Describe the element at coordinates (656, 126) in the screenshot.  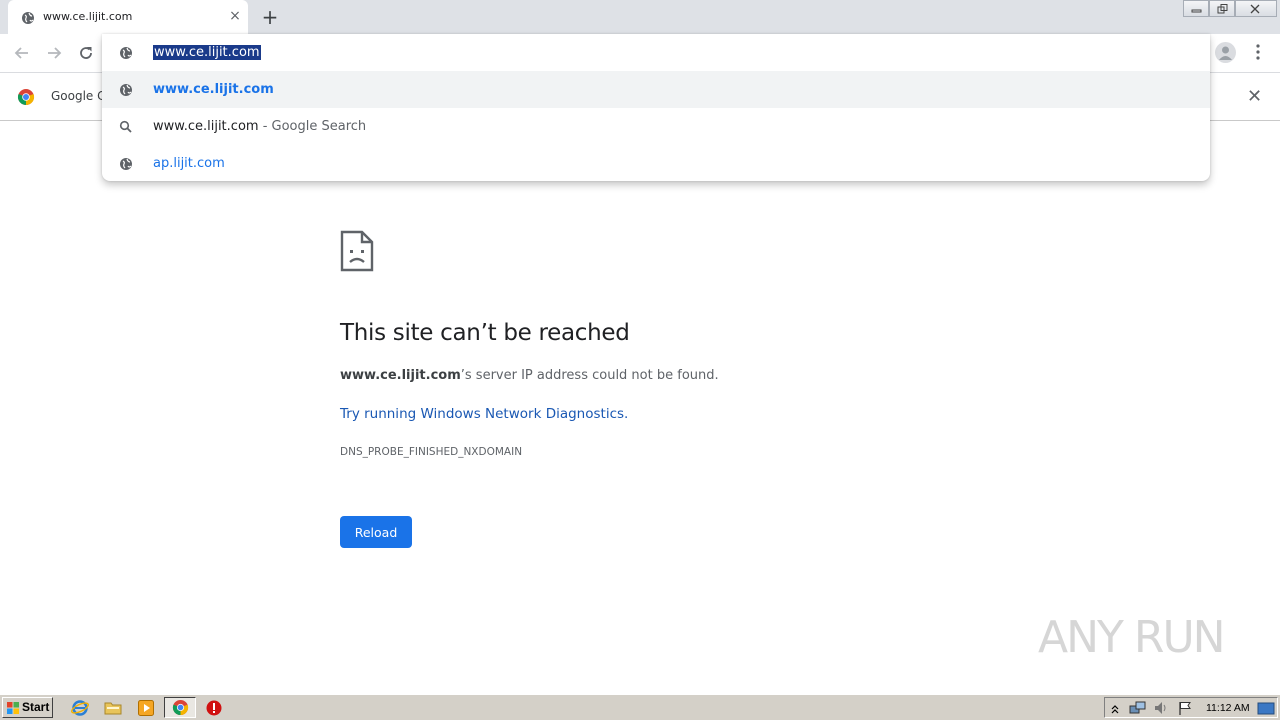
I see `suggestion-item: www.ce.lijit.com - Google Search` at that location.